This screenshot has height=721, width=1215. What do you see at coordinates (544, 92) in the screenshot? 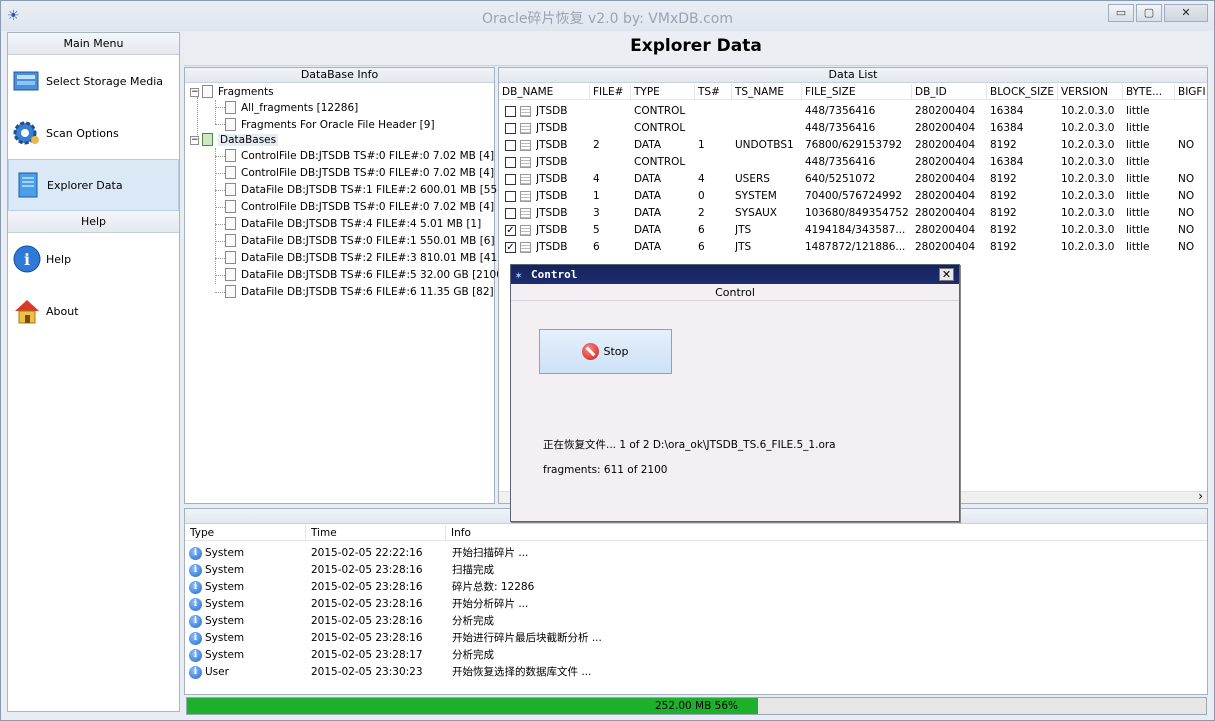
I see `data-list-col-db-name: DB_NAME` at bounding box center [544, 92].